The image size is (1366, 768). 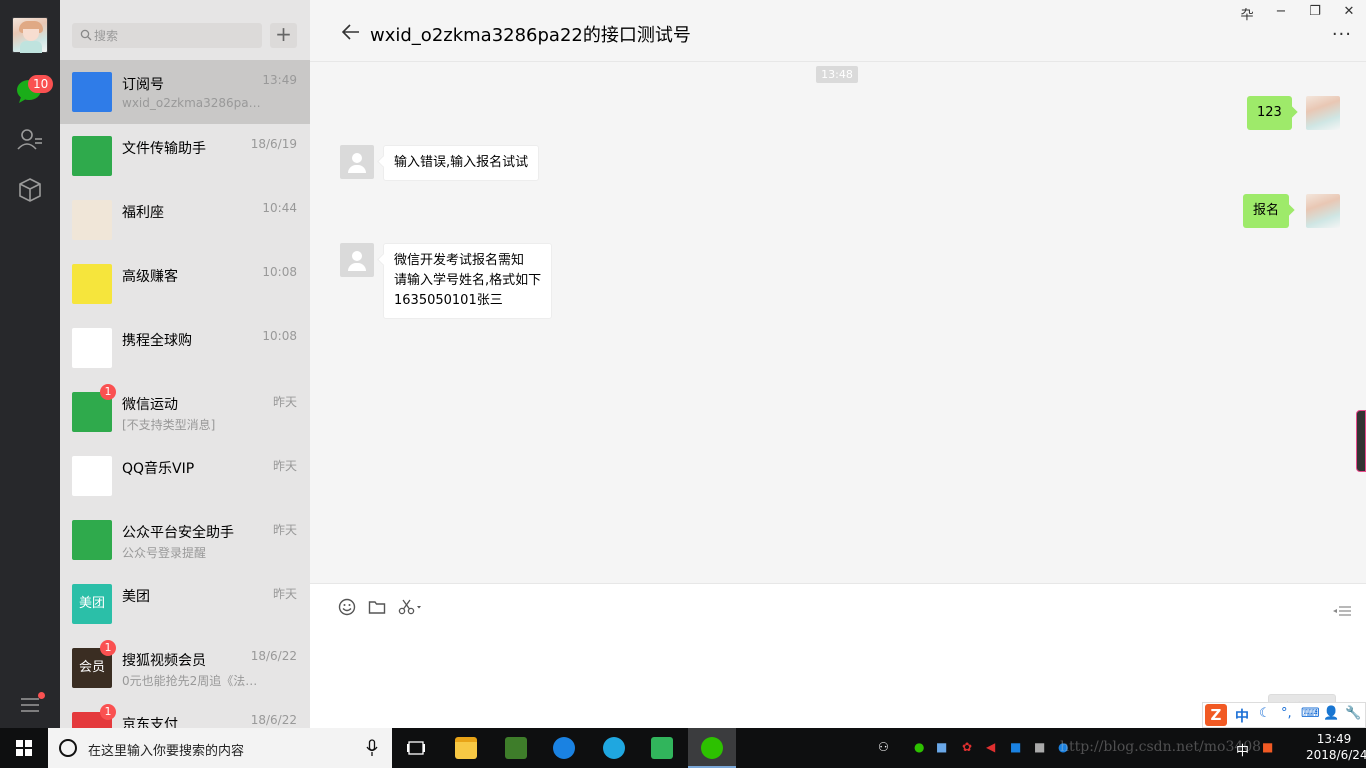 What do you see at coordinates (468, 281) in the screenshot?
I see `message-bubble-in: 微信开发考试报名需知 请输入学号姓名,格式如下 1635050101张三` at bounding box center [468, 281].